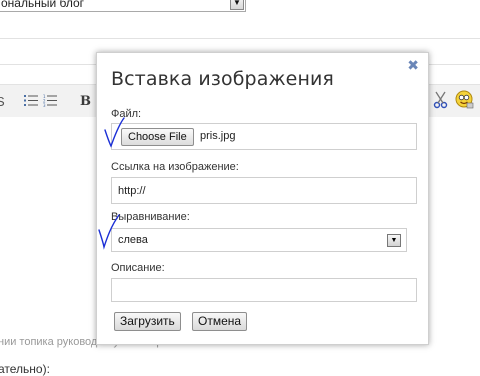  I want to click on upload-button: Загрузить, so click(147, 321).